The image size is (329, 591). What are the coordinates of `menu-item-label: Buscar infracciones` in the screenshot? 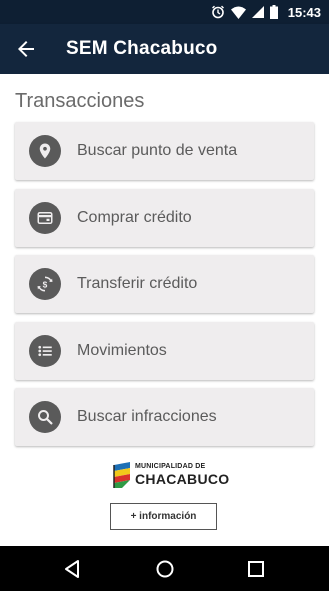 It's located at (147, 416).